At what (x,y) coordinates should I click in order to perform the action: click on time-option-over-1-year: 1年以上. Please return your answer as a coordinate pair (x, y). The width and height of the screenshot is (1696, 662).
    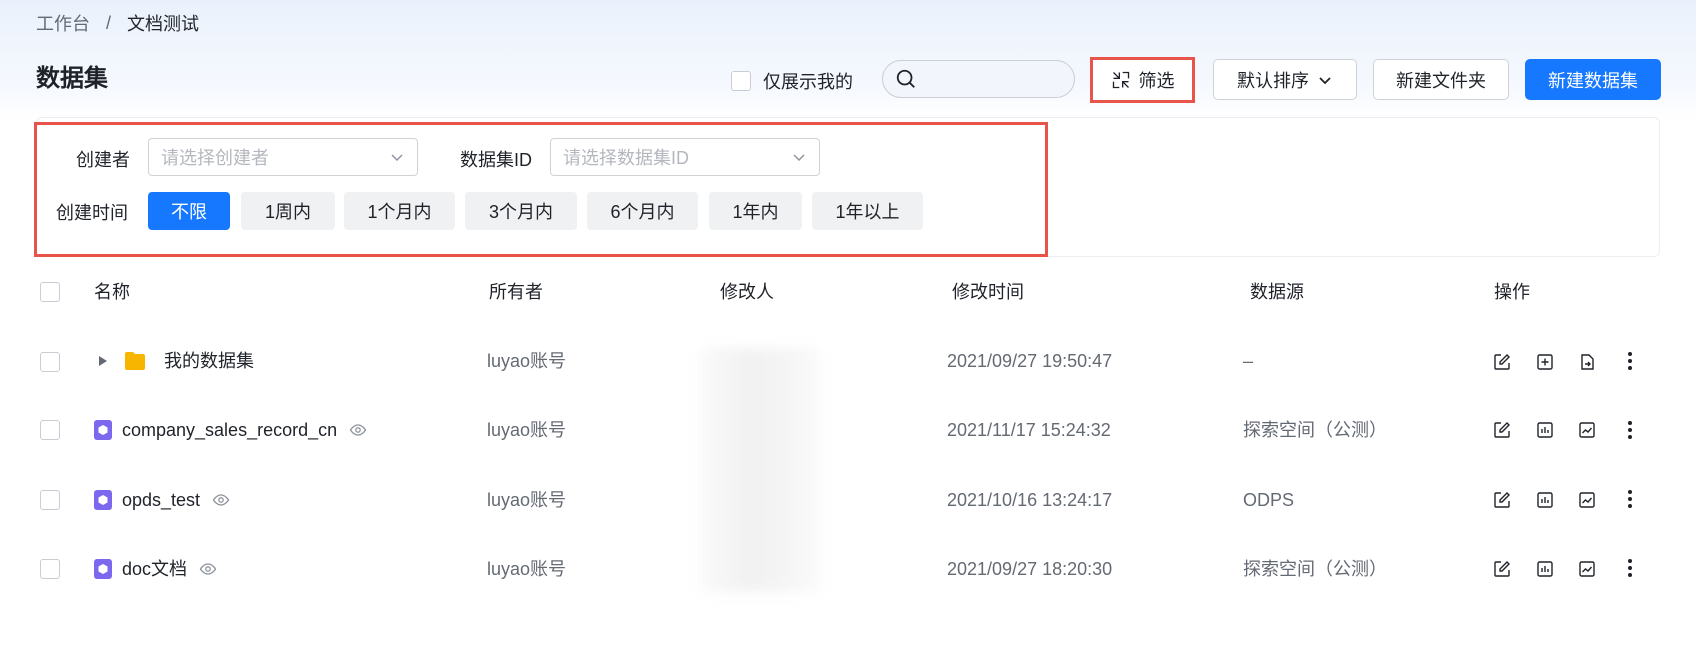
    Looking at the image, I should click on (867, 211).